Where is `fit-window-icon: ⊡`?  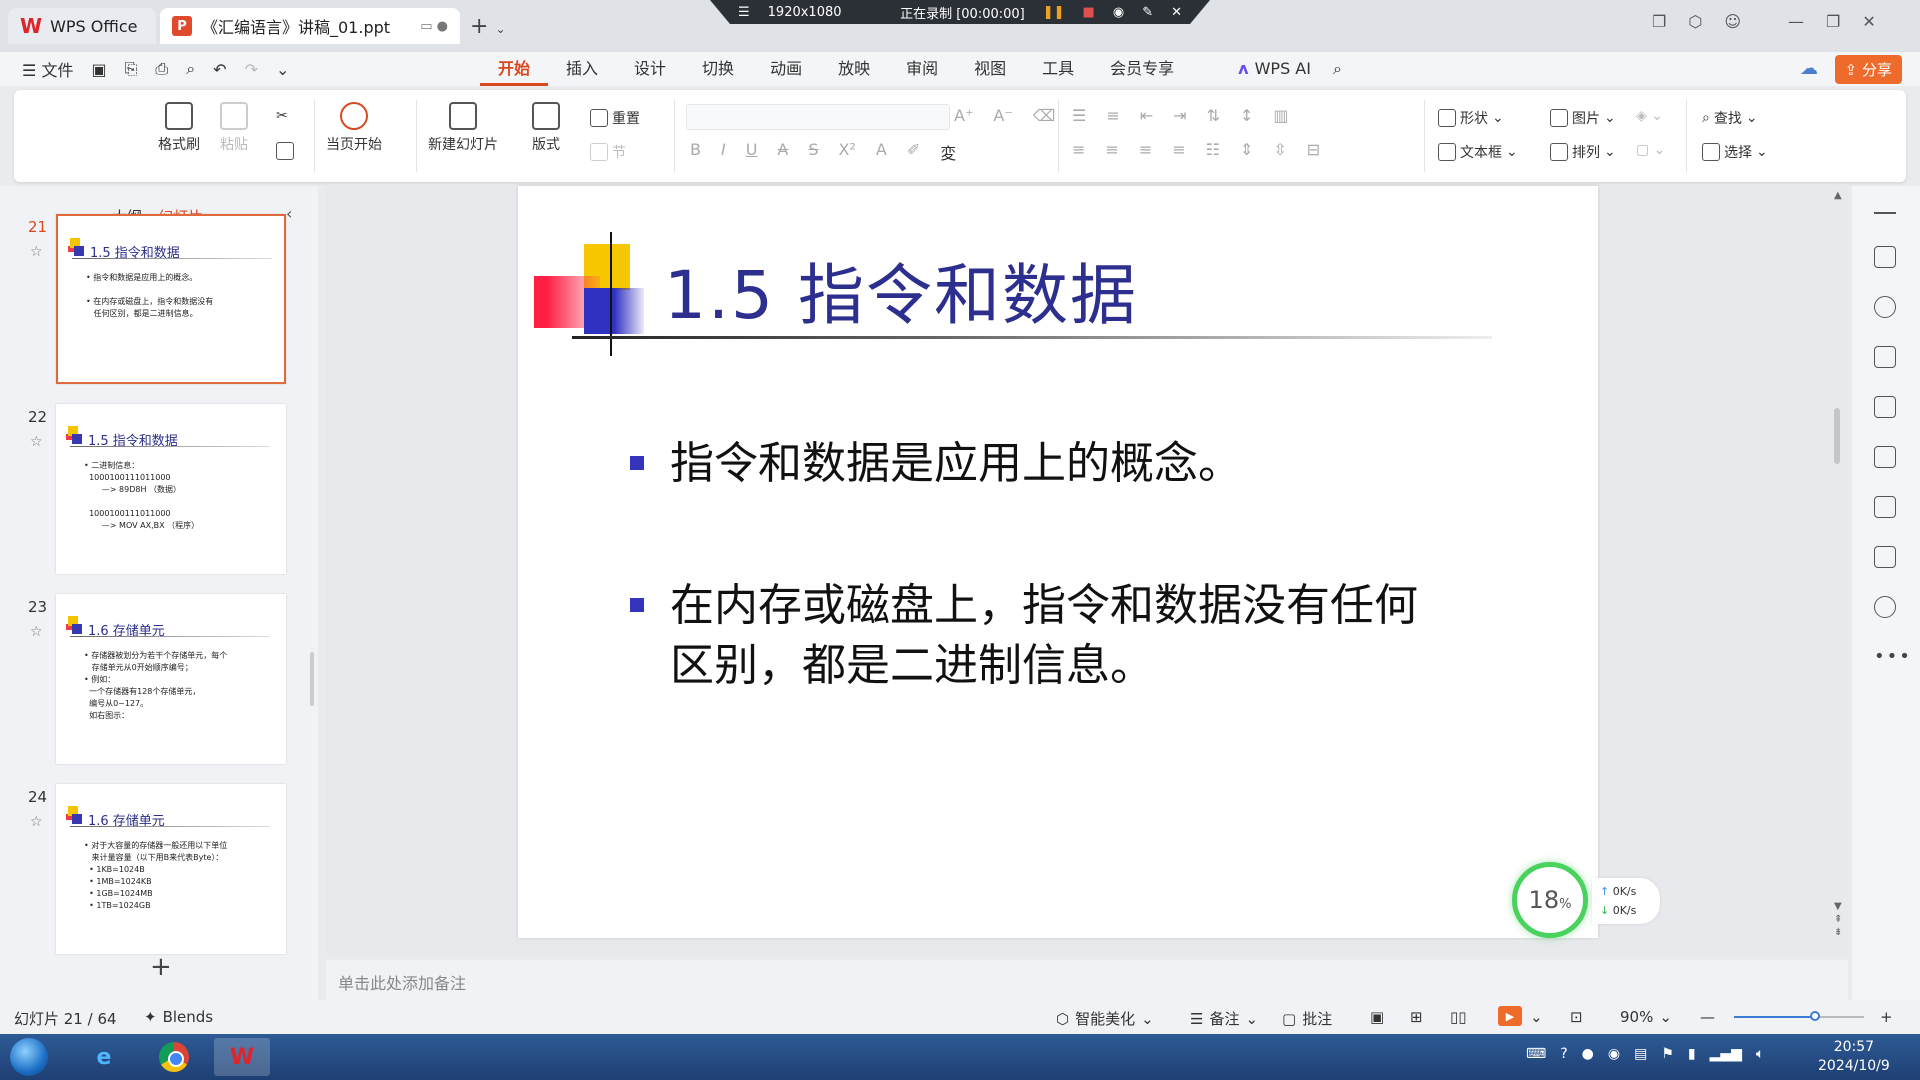
fit-window-icon: ⊡ is located at coordinates (1576, 1017).